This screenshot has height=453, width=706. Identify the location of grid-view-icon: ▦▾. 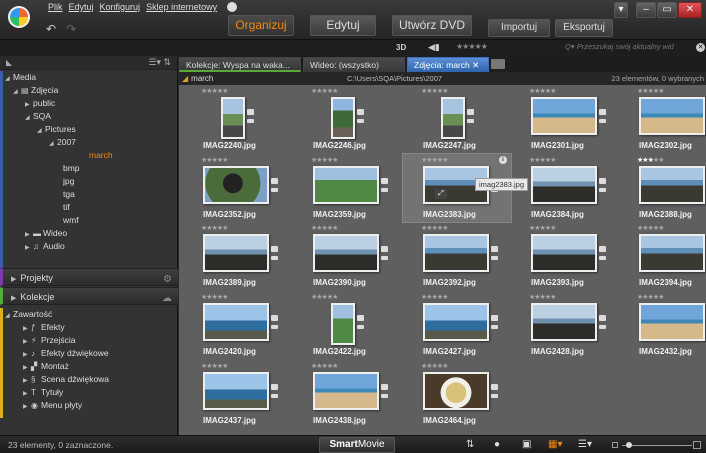
(555, 445).